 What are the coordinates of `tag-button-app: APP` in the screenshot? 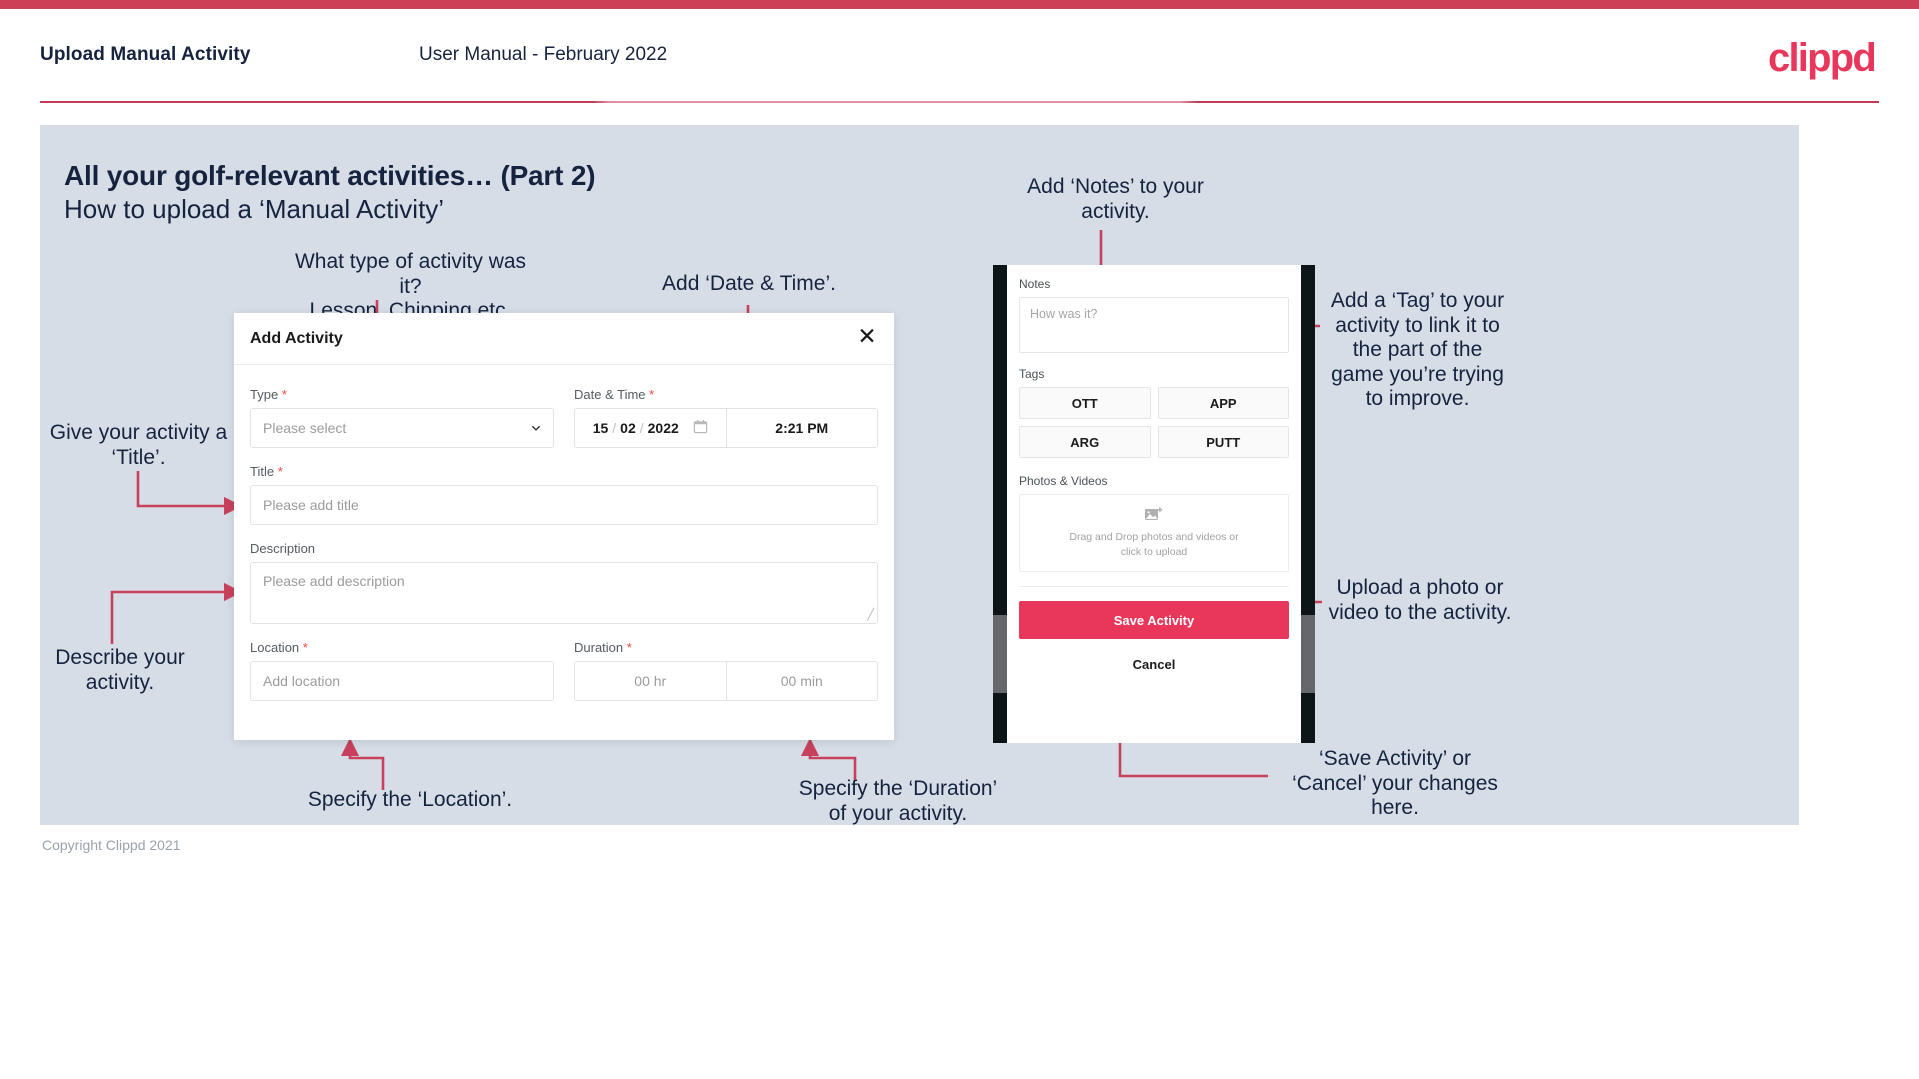 It's located at (1223, 403).